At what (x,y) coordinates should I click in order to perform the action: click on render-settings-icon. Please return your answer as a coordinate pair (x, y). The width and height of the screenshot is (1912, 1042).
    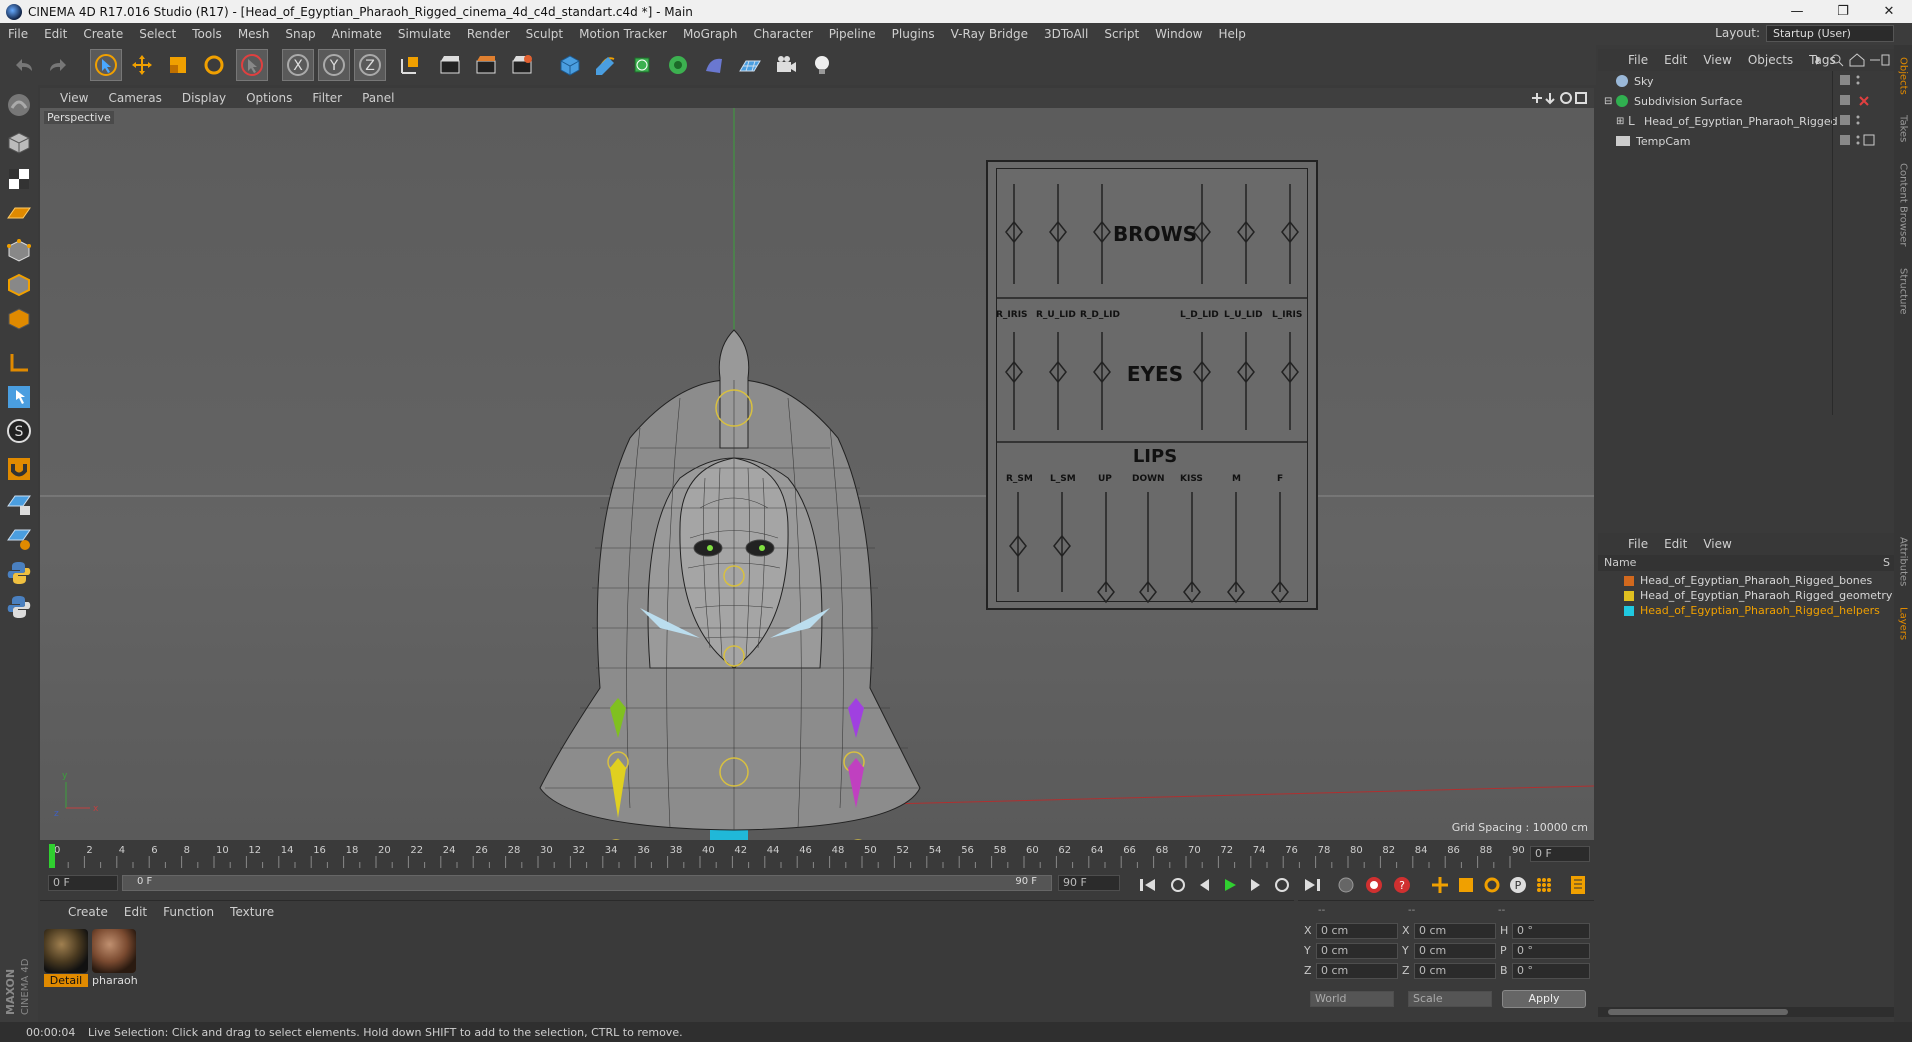
    Looking at the image, I should click on (522, 65).